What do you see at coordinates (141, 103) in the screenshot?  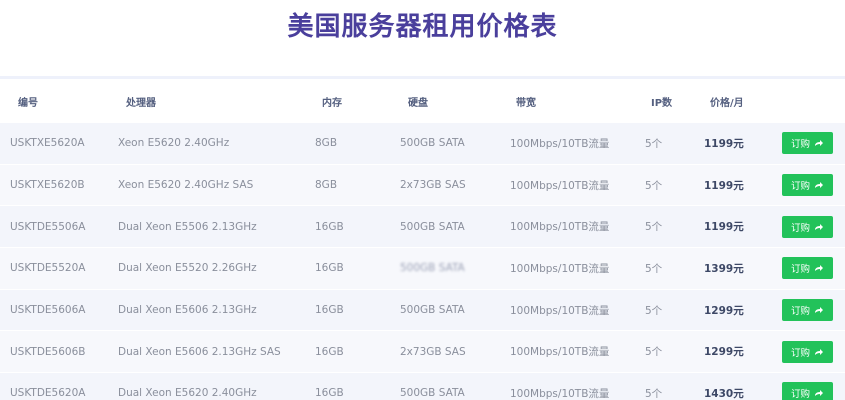 I see `header-cpu: 处理器` at bounding box center [141, 103].